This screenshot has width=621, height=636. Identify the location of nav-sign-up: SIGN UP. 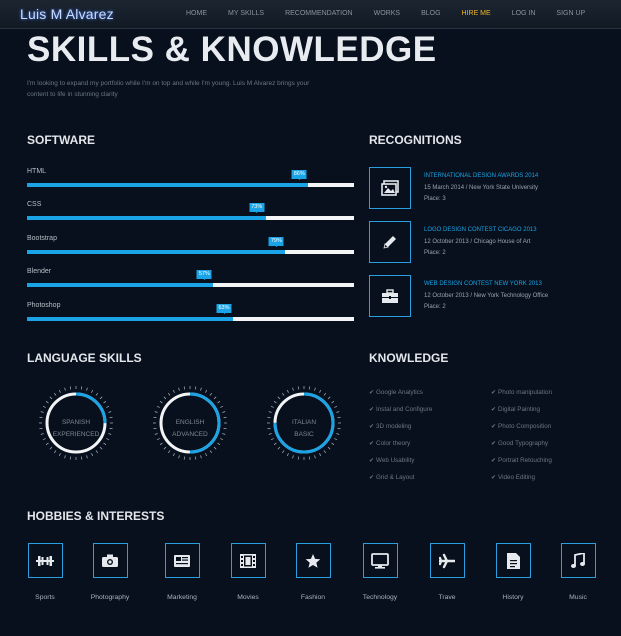
(570, 13).